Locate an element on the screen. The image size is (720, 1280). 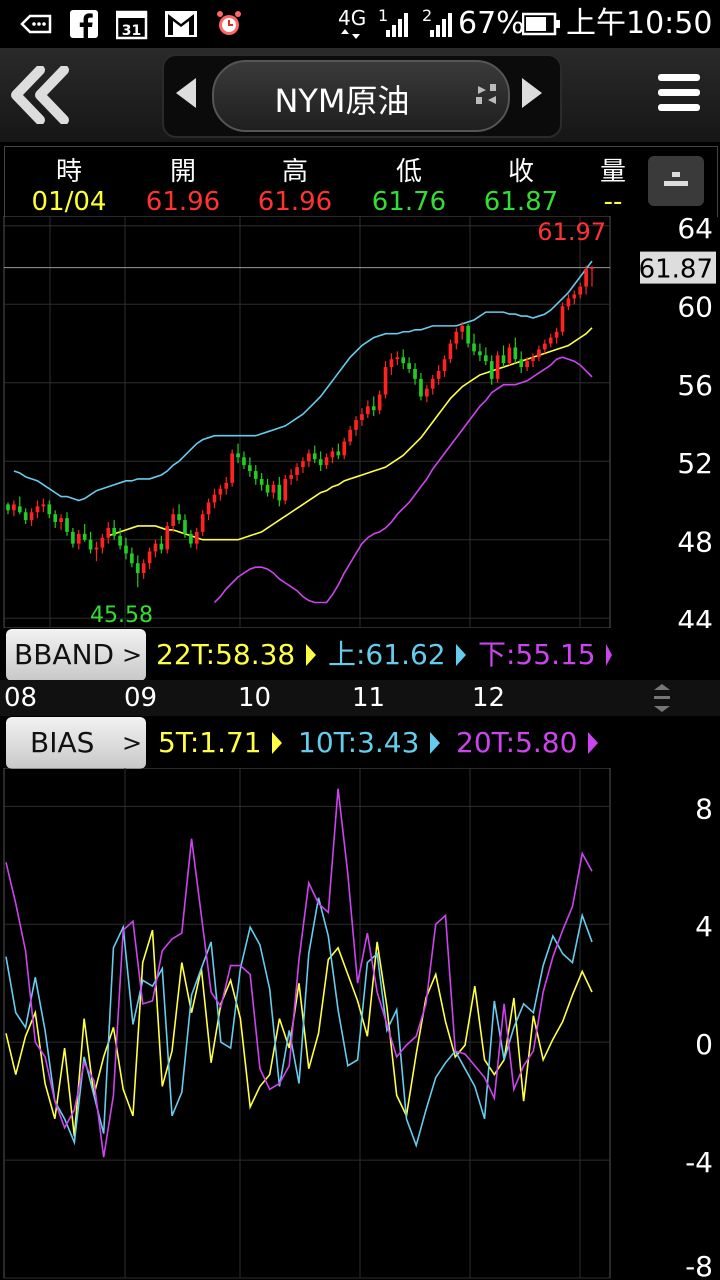
previous-symbol-icon is located at coordinates (186, 93).